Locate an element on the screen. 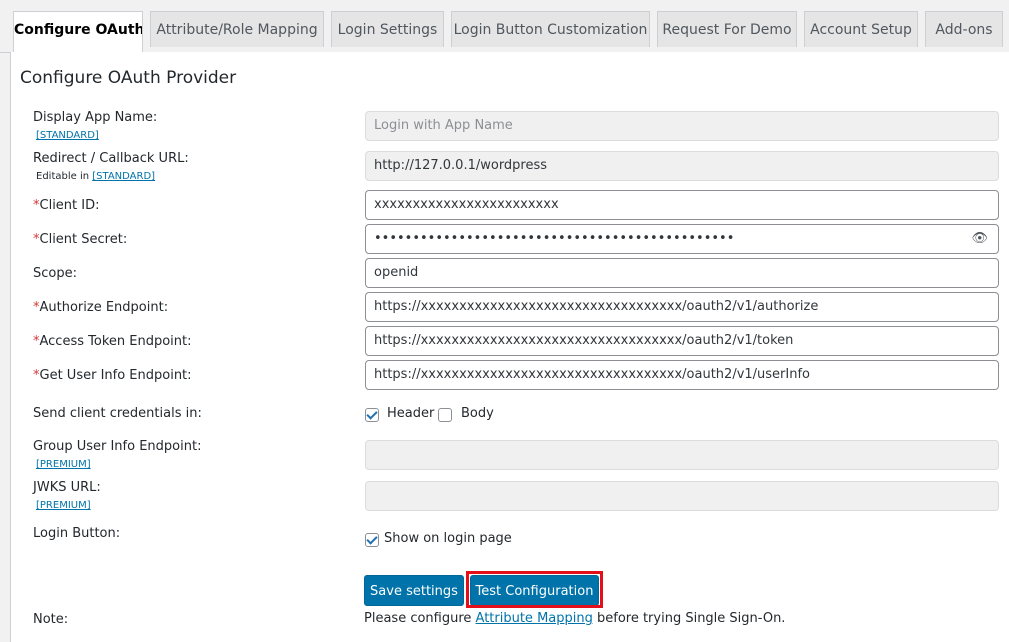 The image size is (1009, 642). tab-add-ons: Add-ons is located at coordinates (964, 29).